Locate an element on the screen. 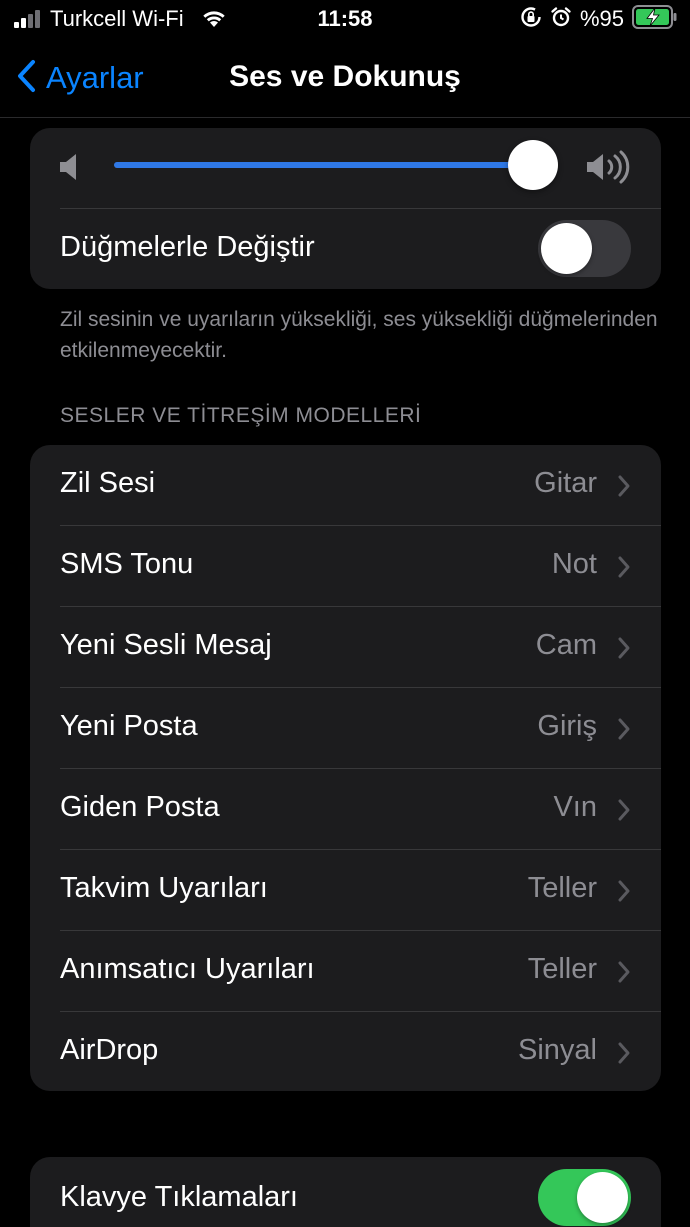  list-item-value: Giriş is located at coordinates (567, 726).